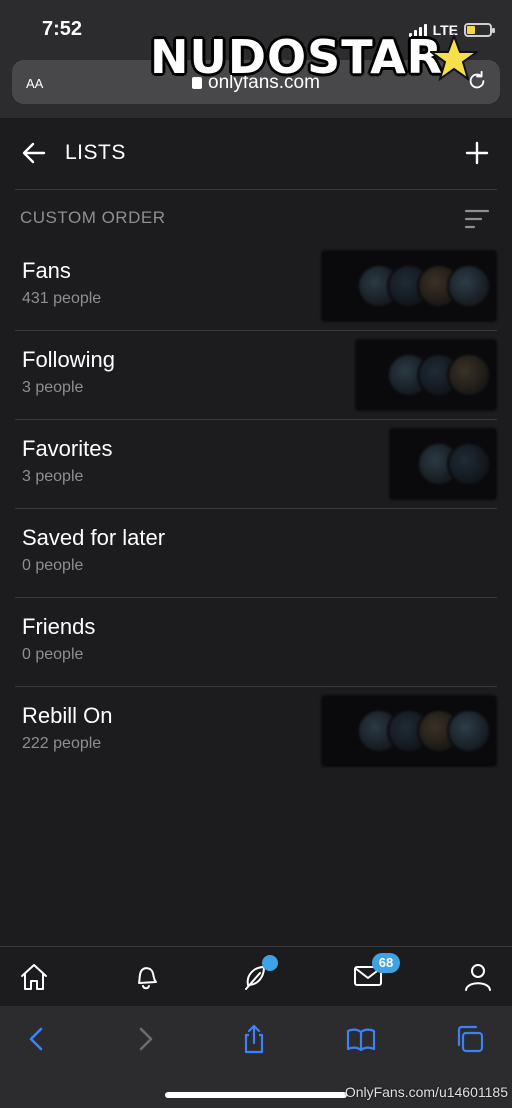 The image size is (512, 1108). Describe the element at coordinates (62, 743) in the screenshot. I see `list-item-count: 222 people` at that location.